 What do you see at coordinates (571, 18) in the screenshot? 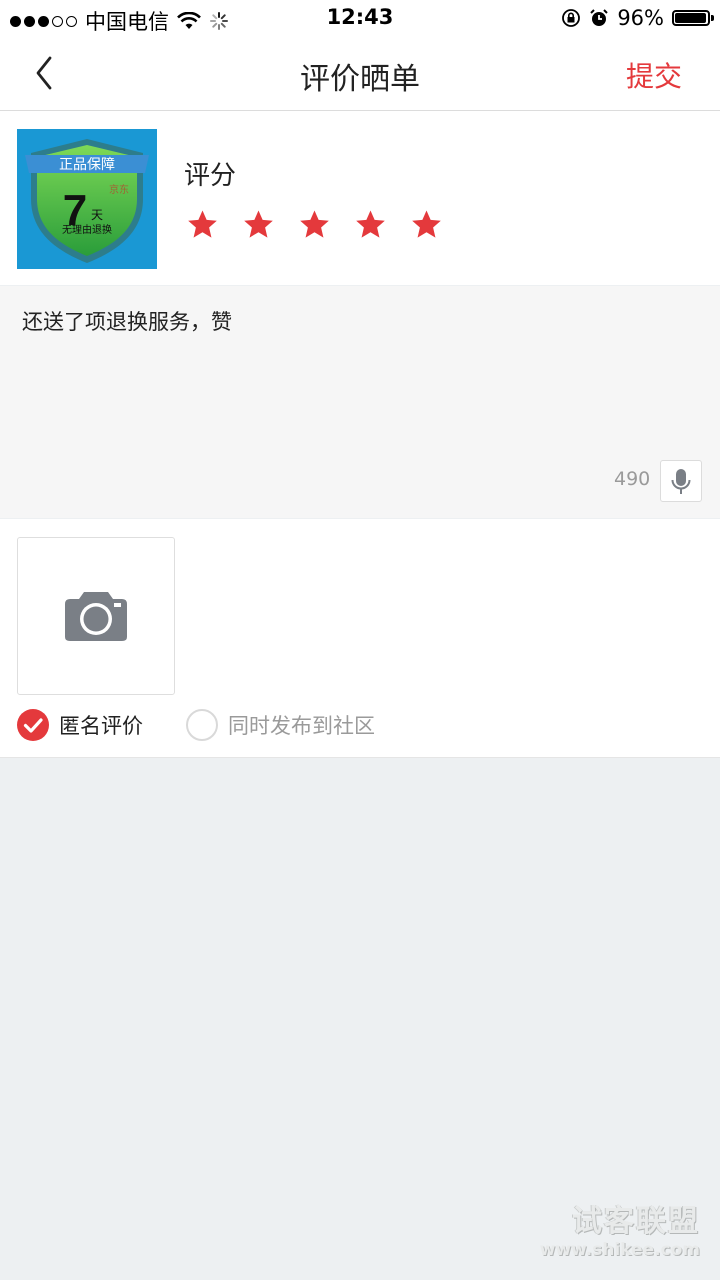
I see `rotation-lock-icon` at bounding box center [571, 18].